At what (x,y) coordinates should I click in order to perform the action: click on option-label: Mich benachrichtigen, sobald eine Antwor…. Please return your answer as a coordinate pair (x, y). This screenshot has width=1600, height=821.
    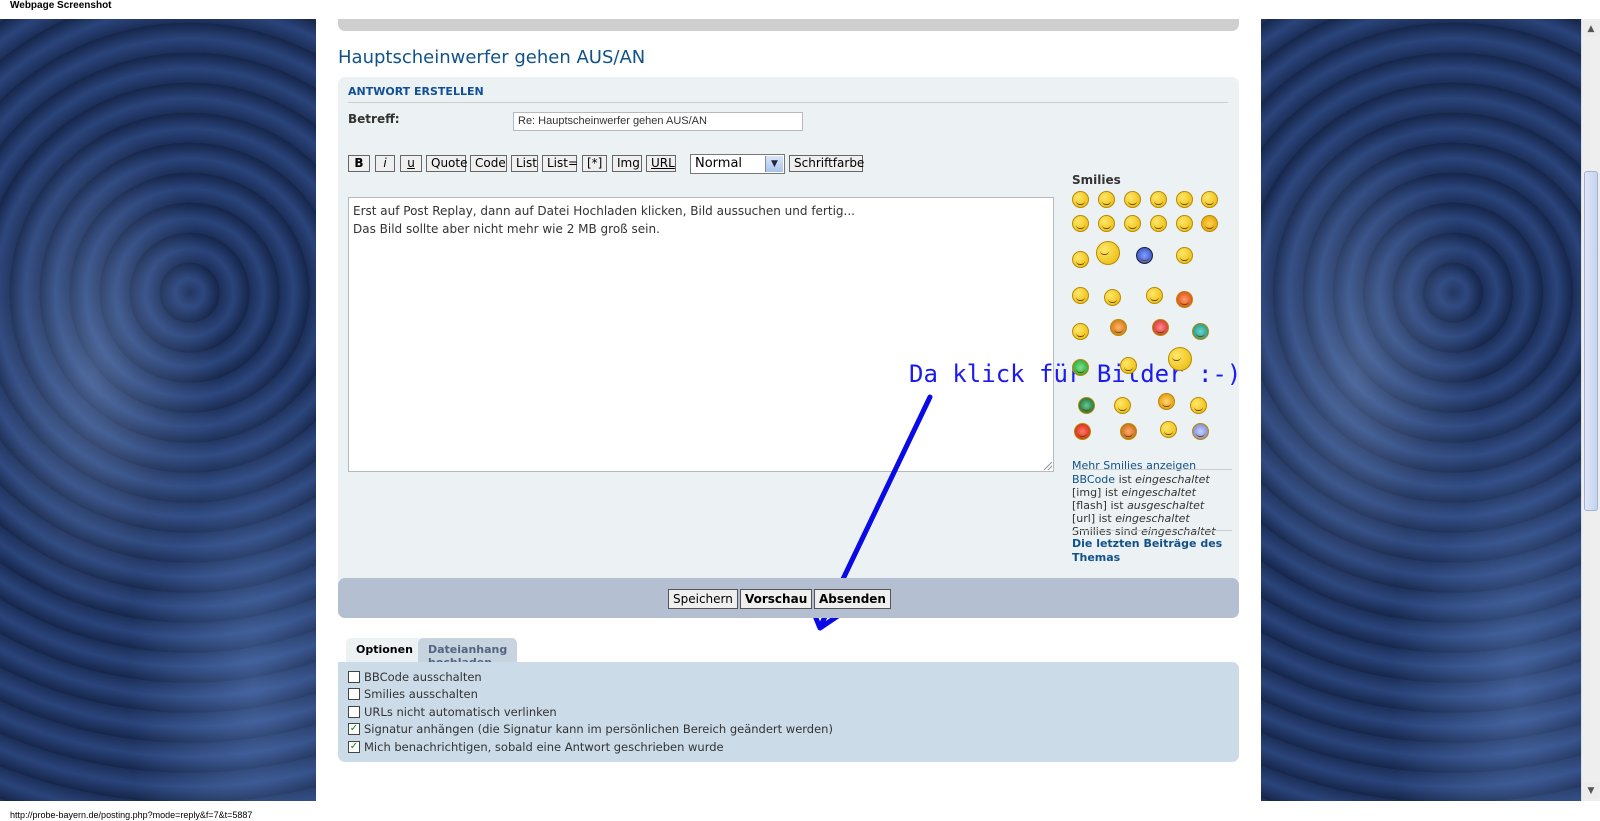
    Looking at the image, I should click on (544, 746).